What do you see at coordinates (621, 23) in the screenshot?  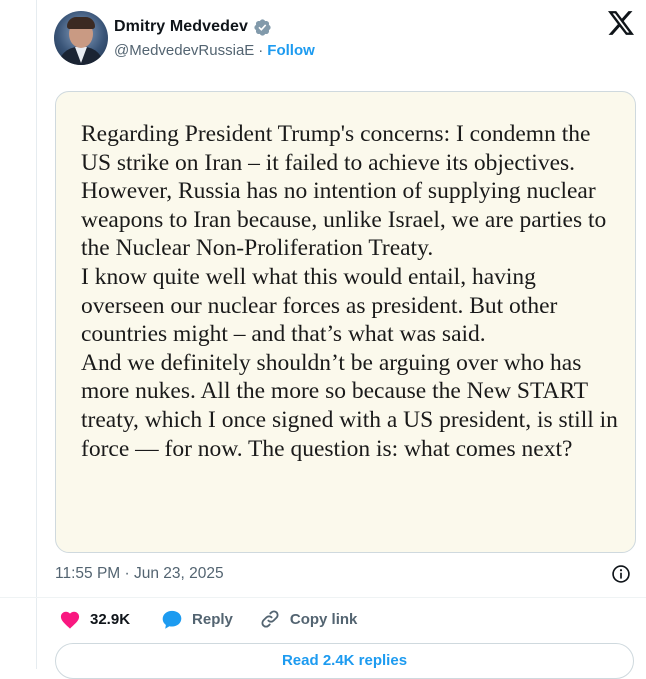 I see `x-logo-icon` at bounding box center [621, 23].